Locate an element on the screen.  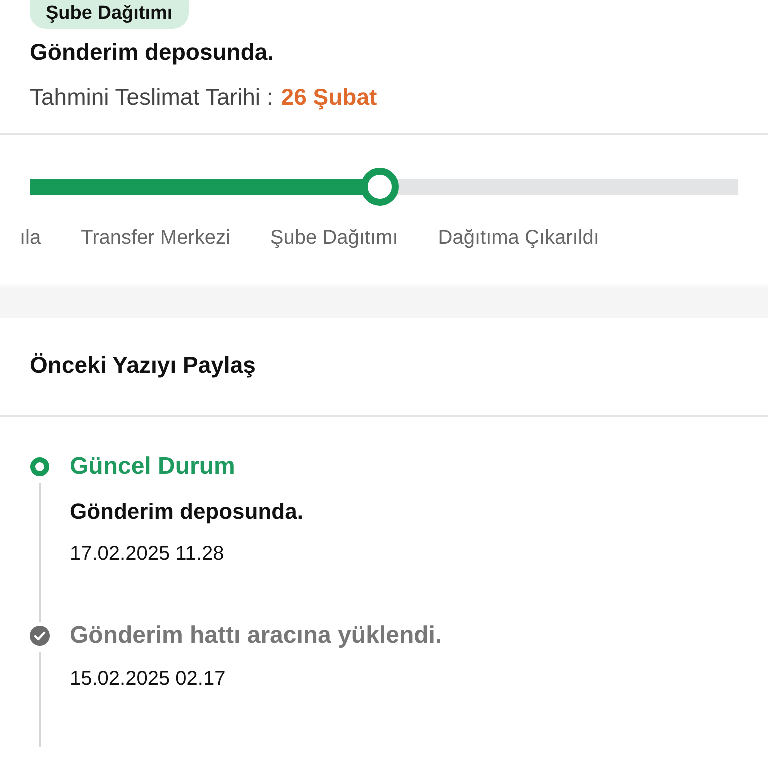
check-circle-icon is located at coordinates (40, 636).